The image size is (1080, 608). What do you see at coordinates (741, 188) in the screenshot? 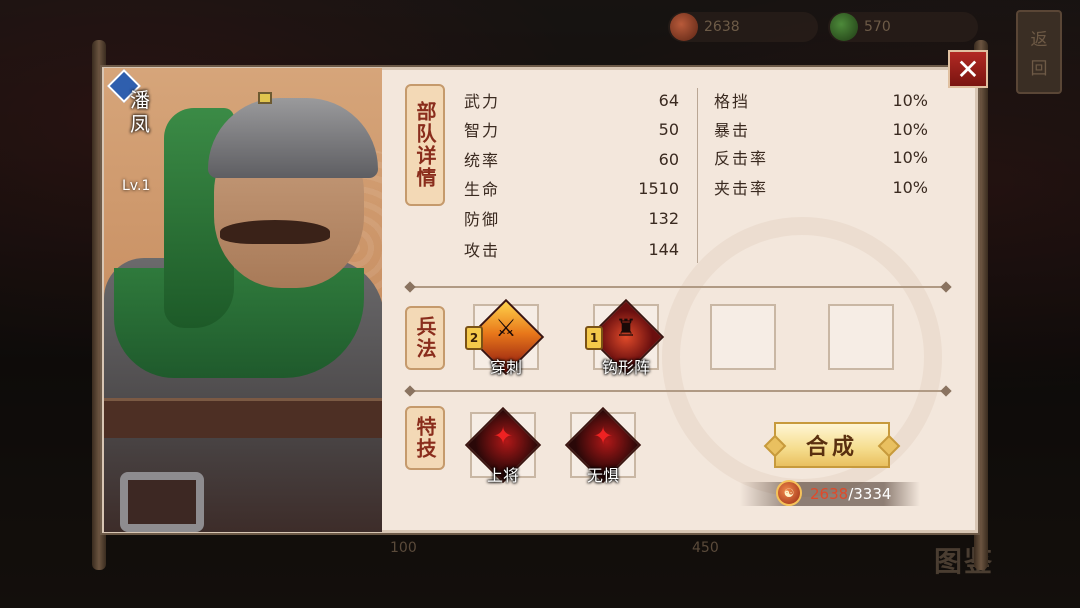
I see `stat-label: 夹击率` at bounding box center [741, 188].